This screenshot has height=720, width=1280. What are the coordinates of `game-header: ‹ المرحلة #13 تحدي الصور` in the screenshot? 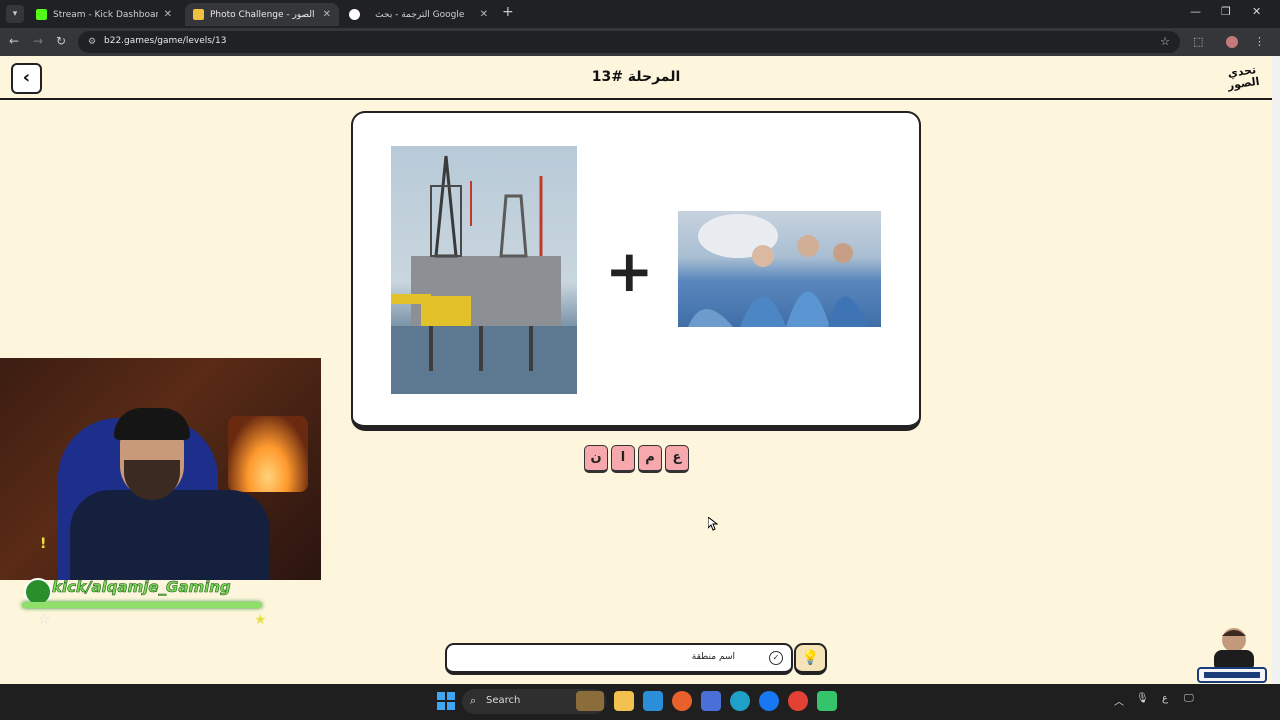 It's located at (636, 78).